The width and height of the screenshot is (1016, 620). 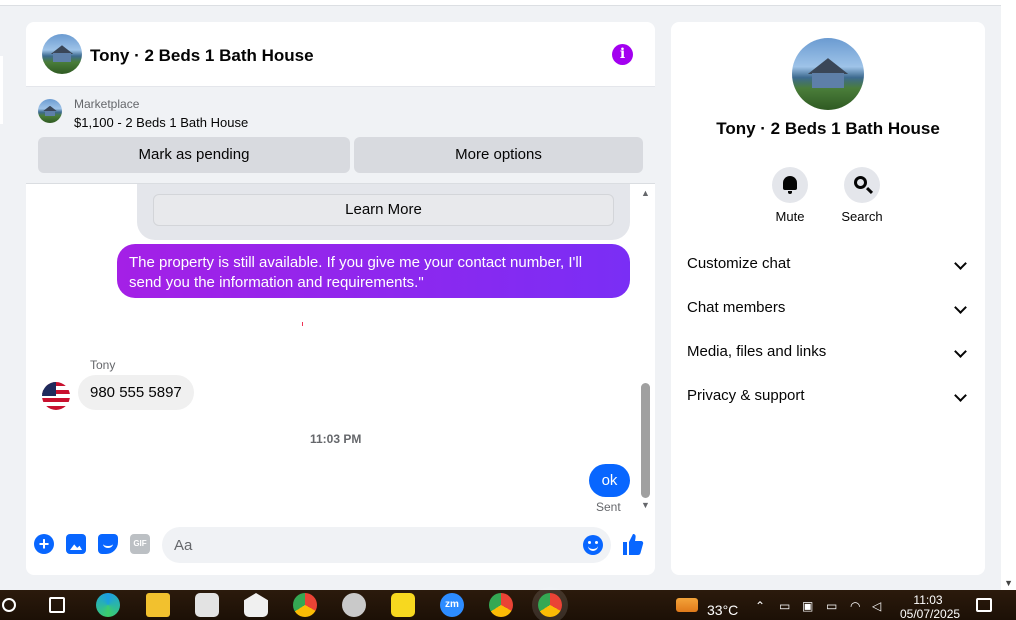 What do you see at coordinates (790, 195) in the screenshot?
I see `mute-button: Mute` at bounding box center [790, 195].